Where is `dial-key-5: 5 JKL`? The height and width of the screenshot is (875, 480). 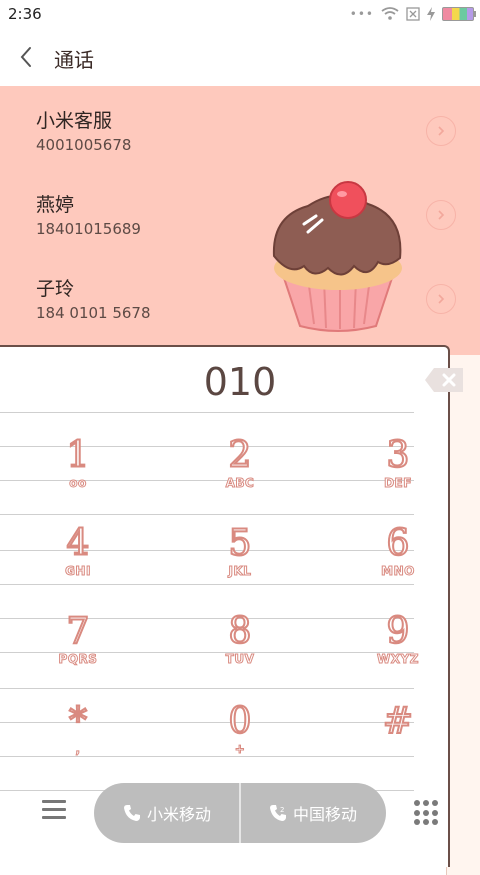 dial-key-5: 5 JKL is located at coordinates (240, 559).